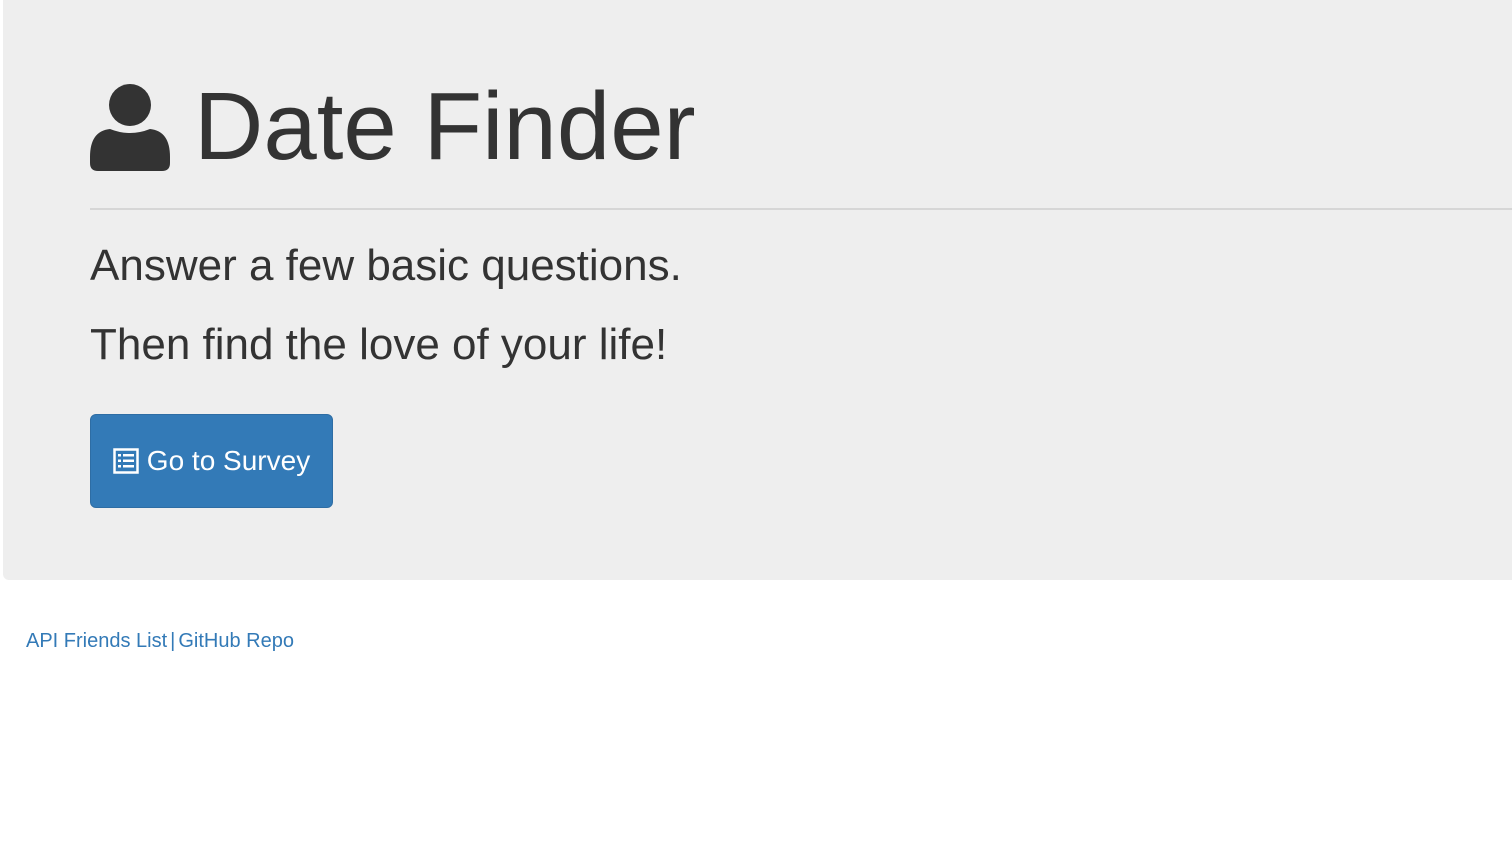  I want to click on api-friends-list-link: API Friends List, so click(96, 641).